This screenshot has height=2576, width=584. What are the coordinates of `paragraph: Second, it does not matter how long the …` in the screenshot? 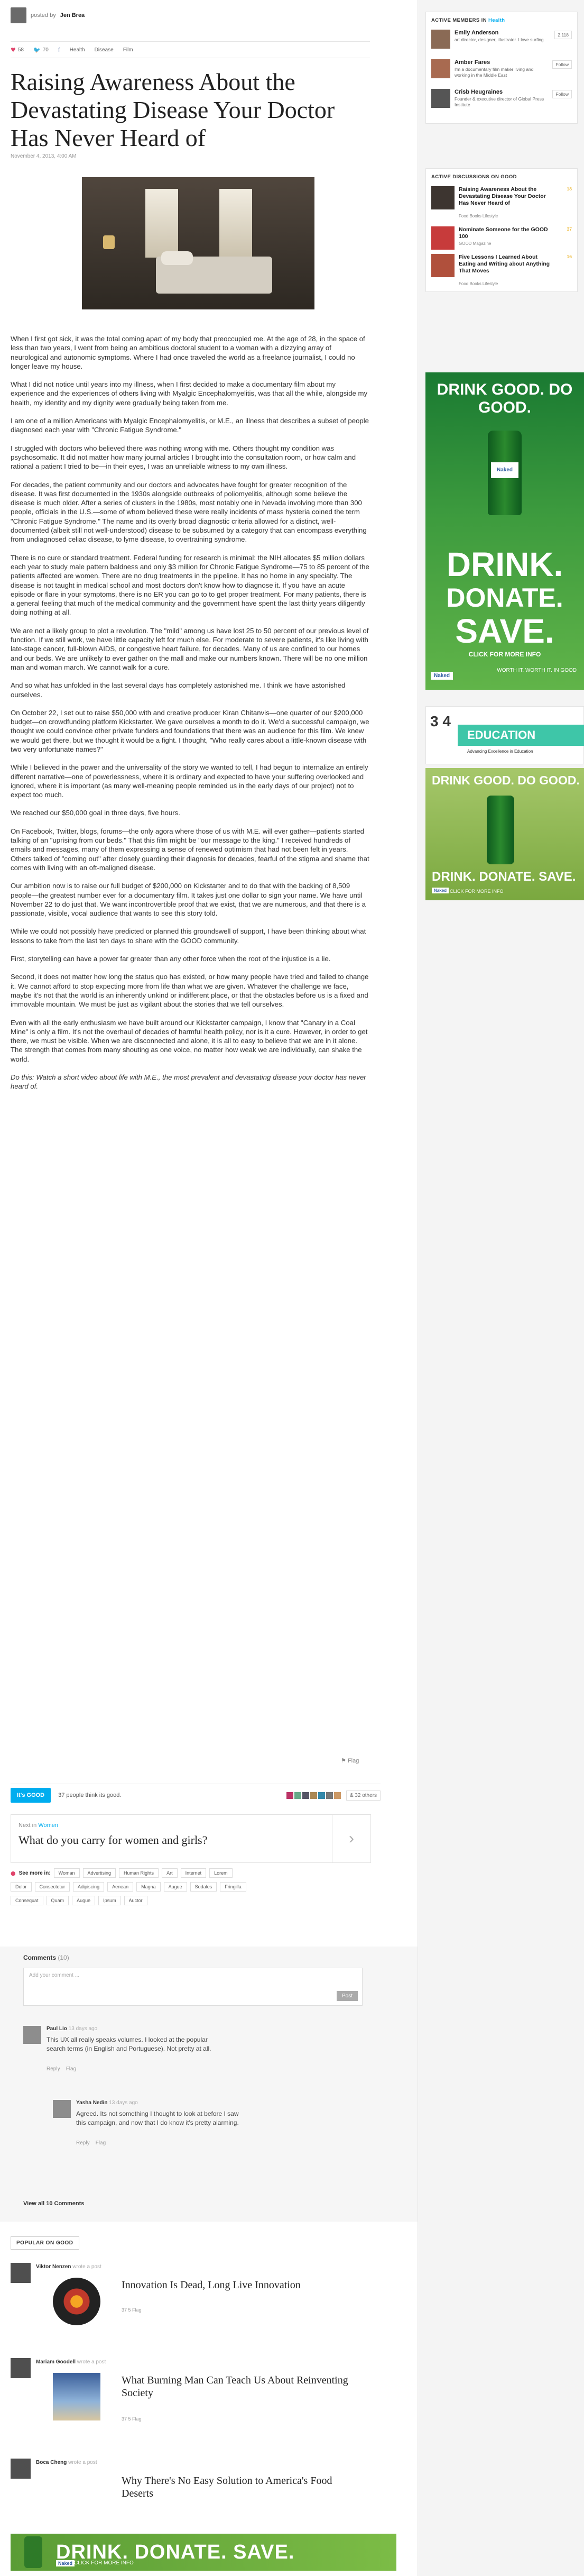 It's located at (190, 991).